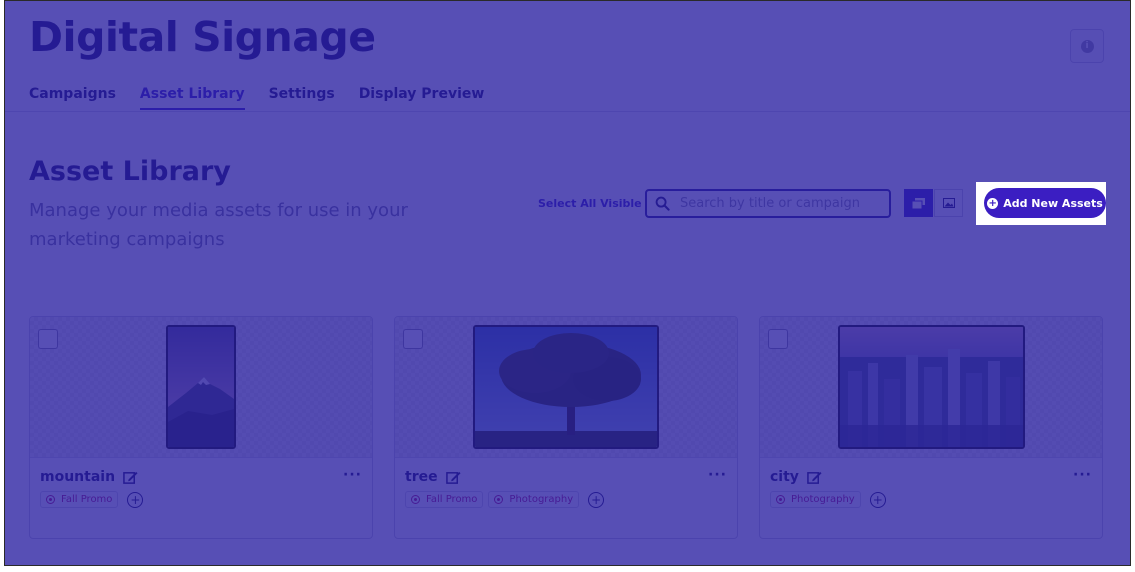 This screenshot has height=572, width=1135. I want to click on asset-name: city, so click(784, 477).